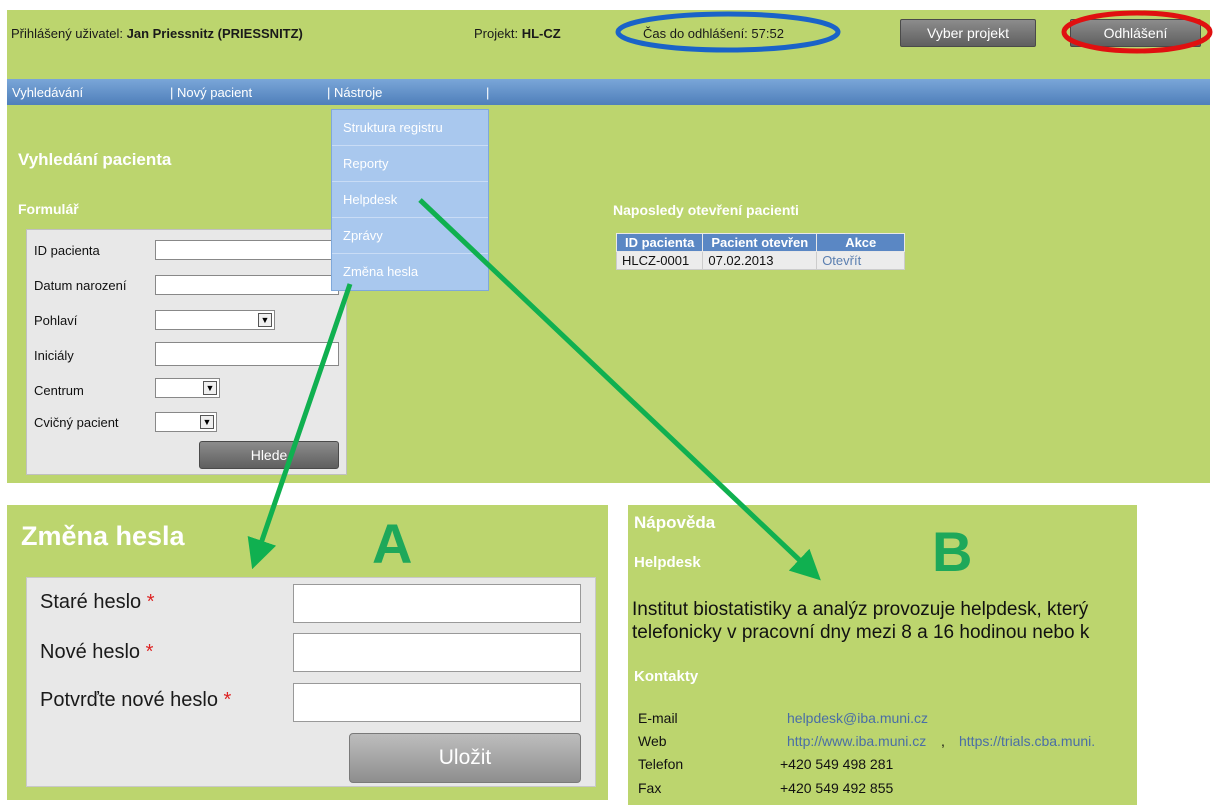 This screenshot has height=805, width=1214. What do you see at coordinates (675, 522) in the screenshot?
I see `panel-b-title: Nápověda` at bounding box center [675, 522].